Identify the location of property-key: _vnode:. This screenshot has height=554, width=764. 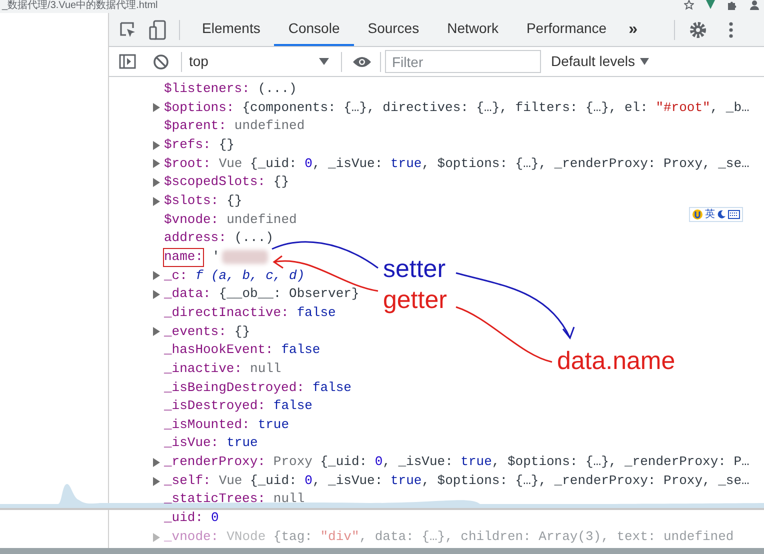
(191, 537).